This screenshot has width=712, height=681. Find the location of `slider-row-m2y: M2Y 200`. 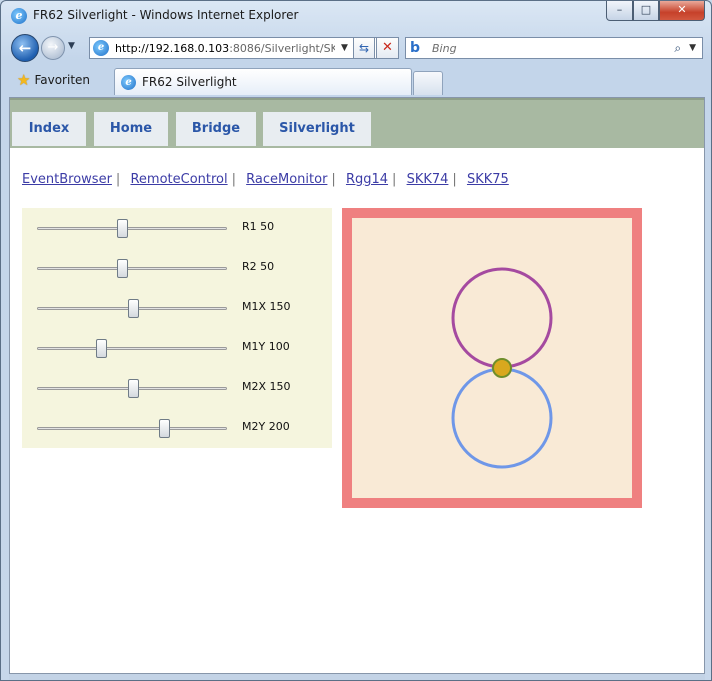

slider-row-m2y: M2Y 200 is located at coordinates (177, 428).